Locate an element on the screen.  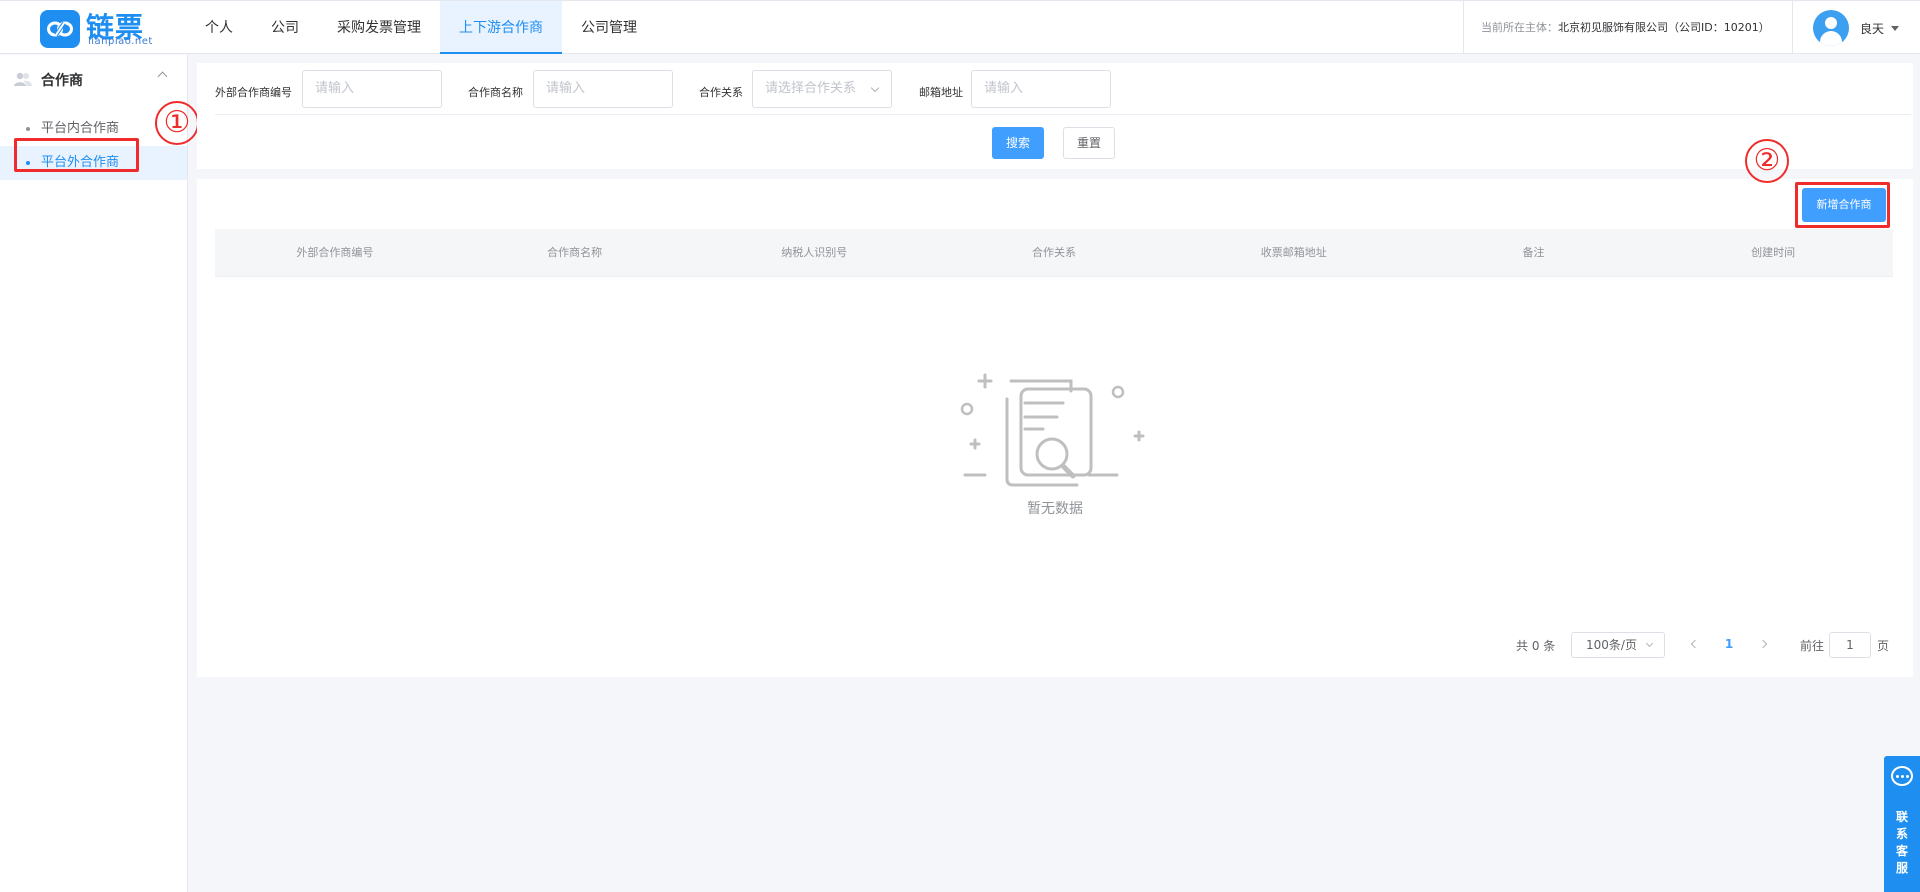
empty-state-text: 暂无数据 is located at coordinates (1055, 509).